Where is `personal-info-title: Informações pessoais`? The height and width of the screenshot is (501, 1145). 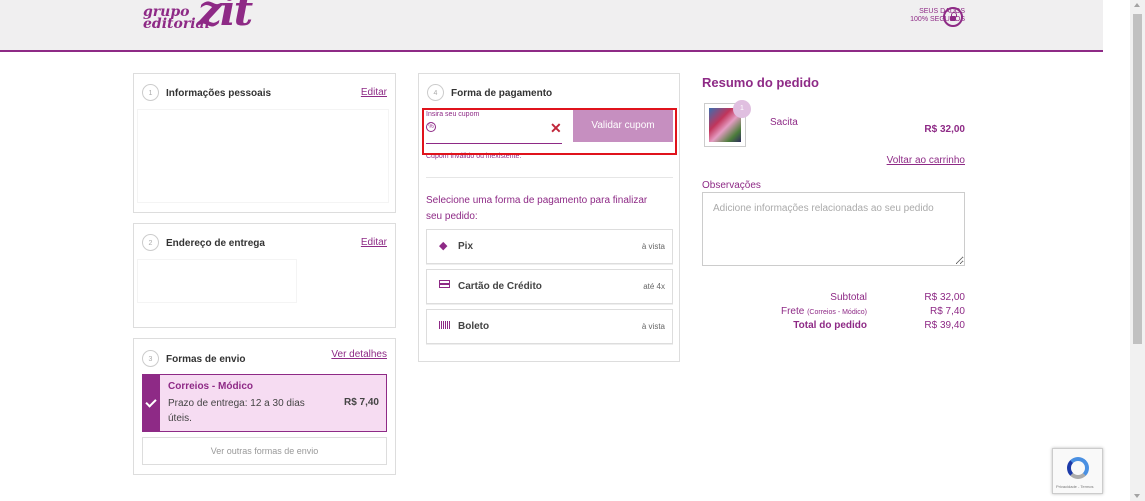
personal-info-title: Informações pessoais is located at coordinates (219, 93).